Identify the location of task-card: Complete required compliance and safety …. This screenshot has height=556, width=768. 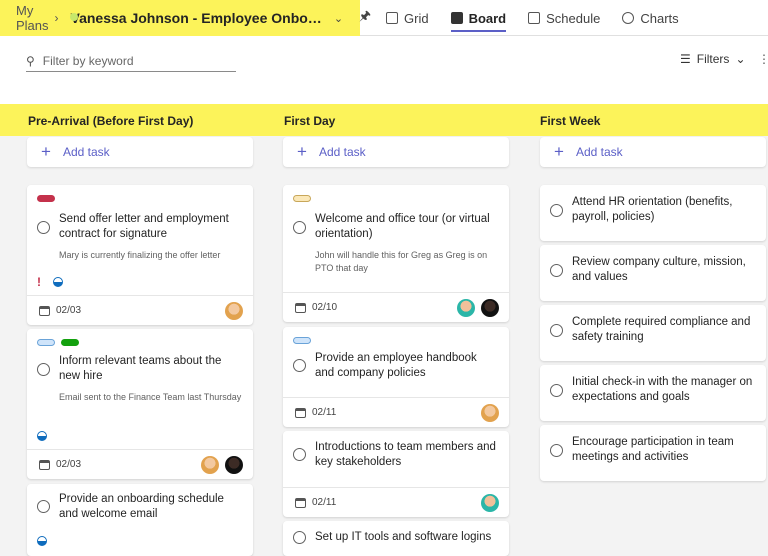
(653, 333).